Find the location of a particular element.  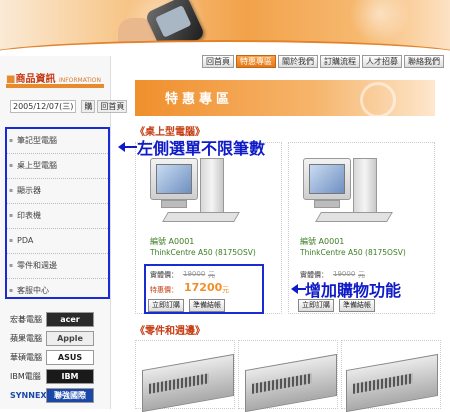

sidebar-menu: 筆記型電腦 桌上型電腦 顯示器 印表機 PDA 零件和週邊 客服中心 is located at coordinates (57, 215).